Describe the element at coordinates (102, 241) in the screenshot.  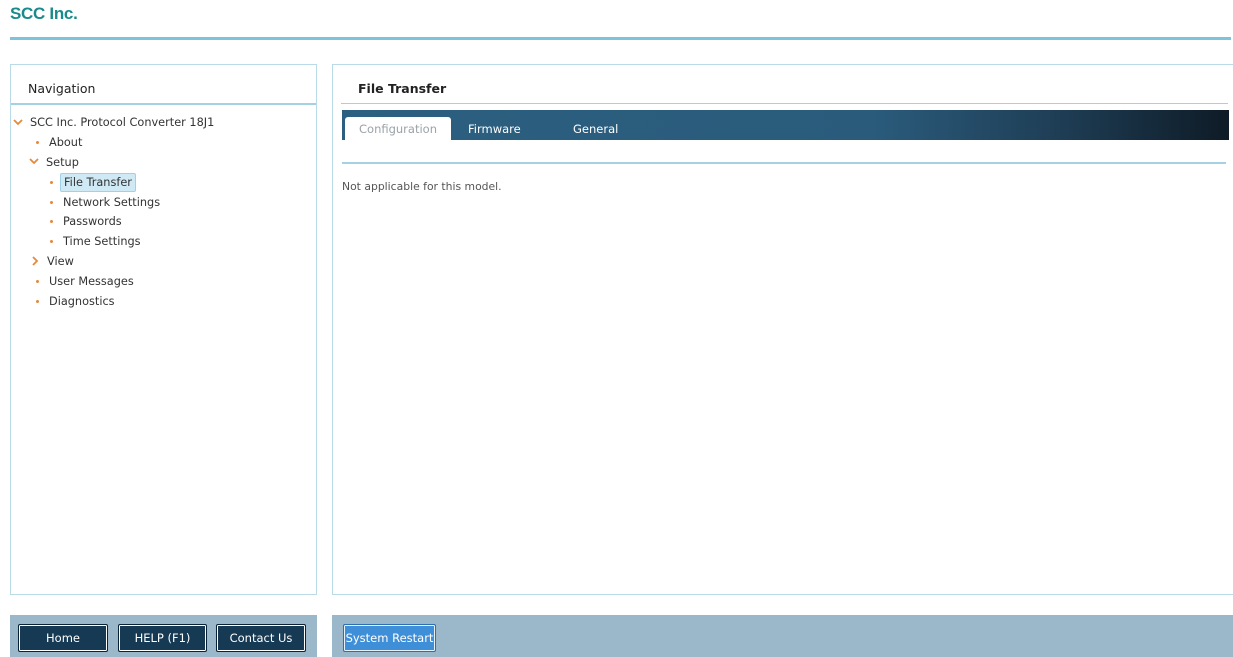
I see `tree-item-label: Time Settings` at that location.